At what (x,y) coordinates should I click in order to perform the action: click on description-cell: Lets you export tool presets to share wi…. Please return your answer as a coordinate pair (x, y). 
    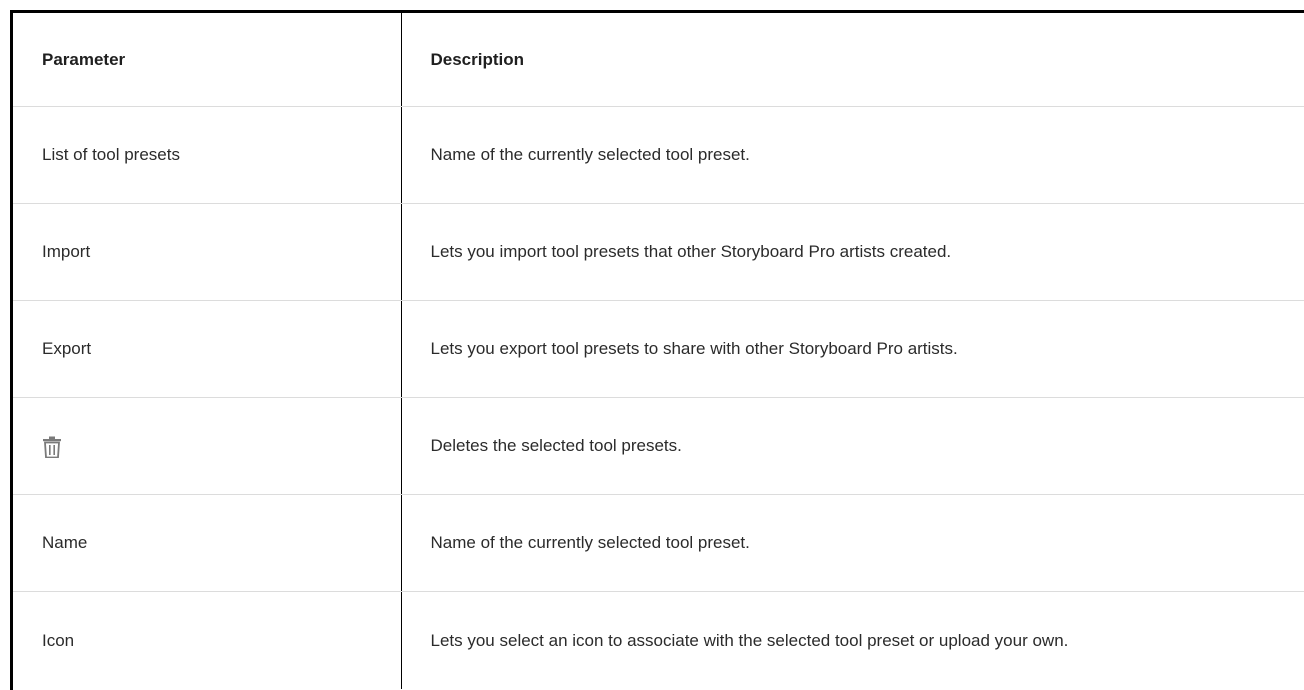
    Looking at the image, I should click on (852, 349).